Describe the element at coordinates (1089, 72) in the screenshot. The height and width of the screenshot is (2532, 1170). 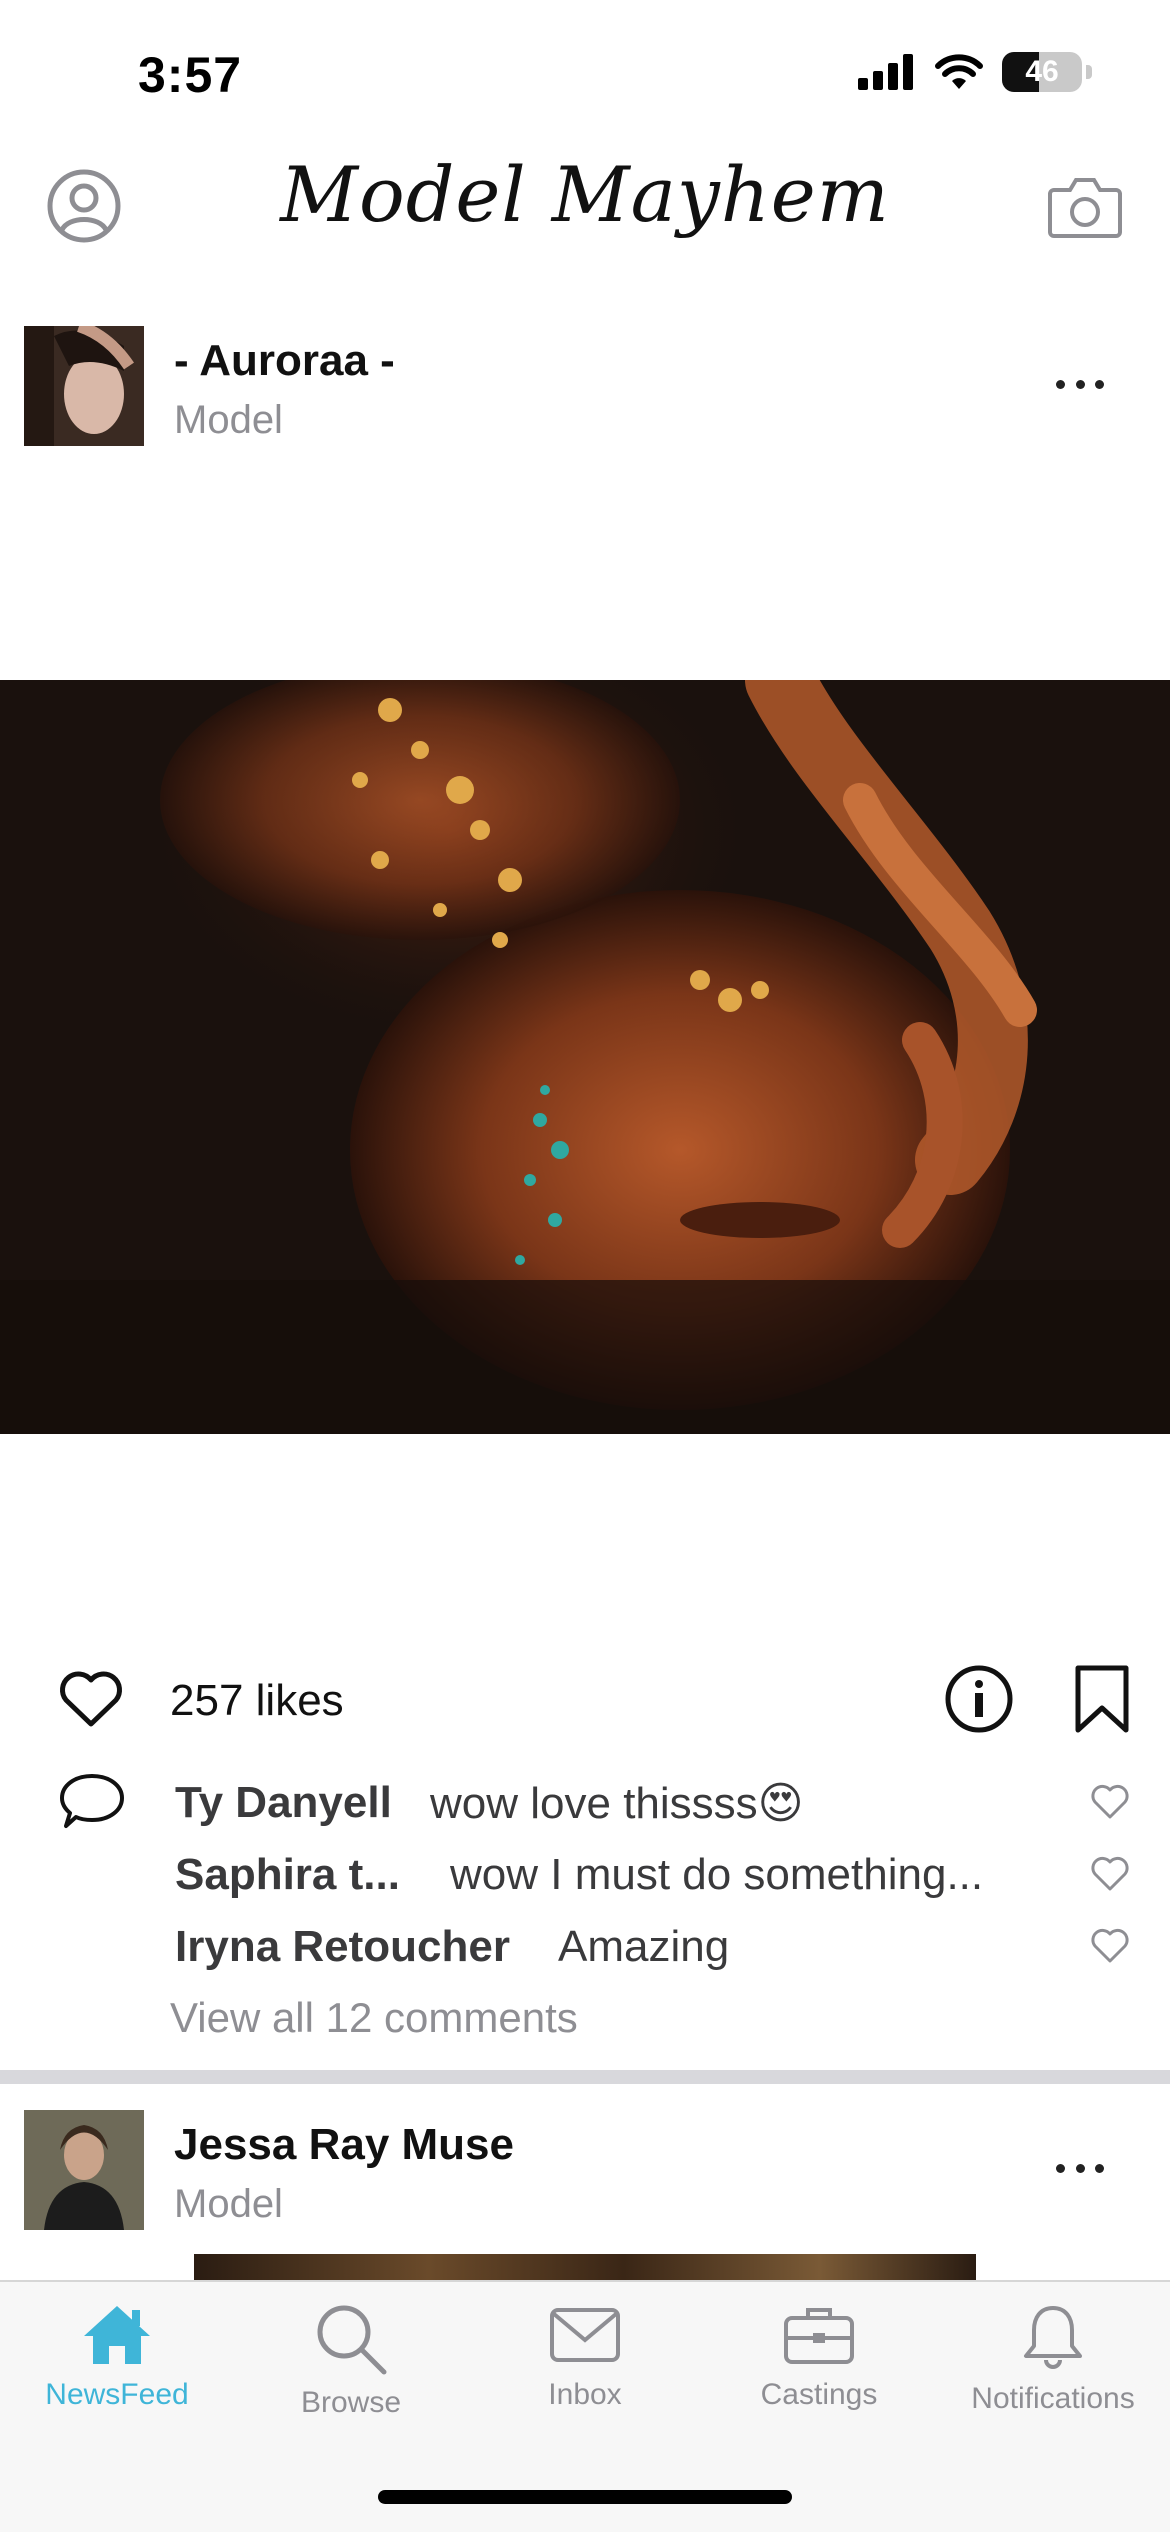
I see `battery-cap` at that location.